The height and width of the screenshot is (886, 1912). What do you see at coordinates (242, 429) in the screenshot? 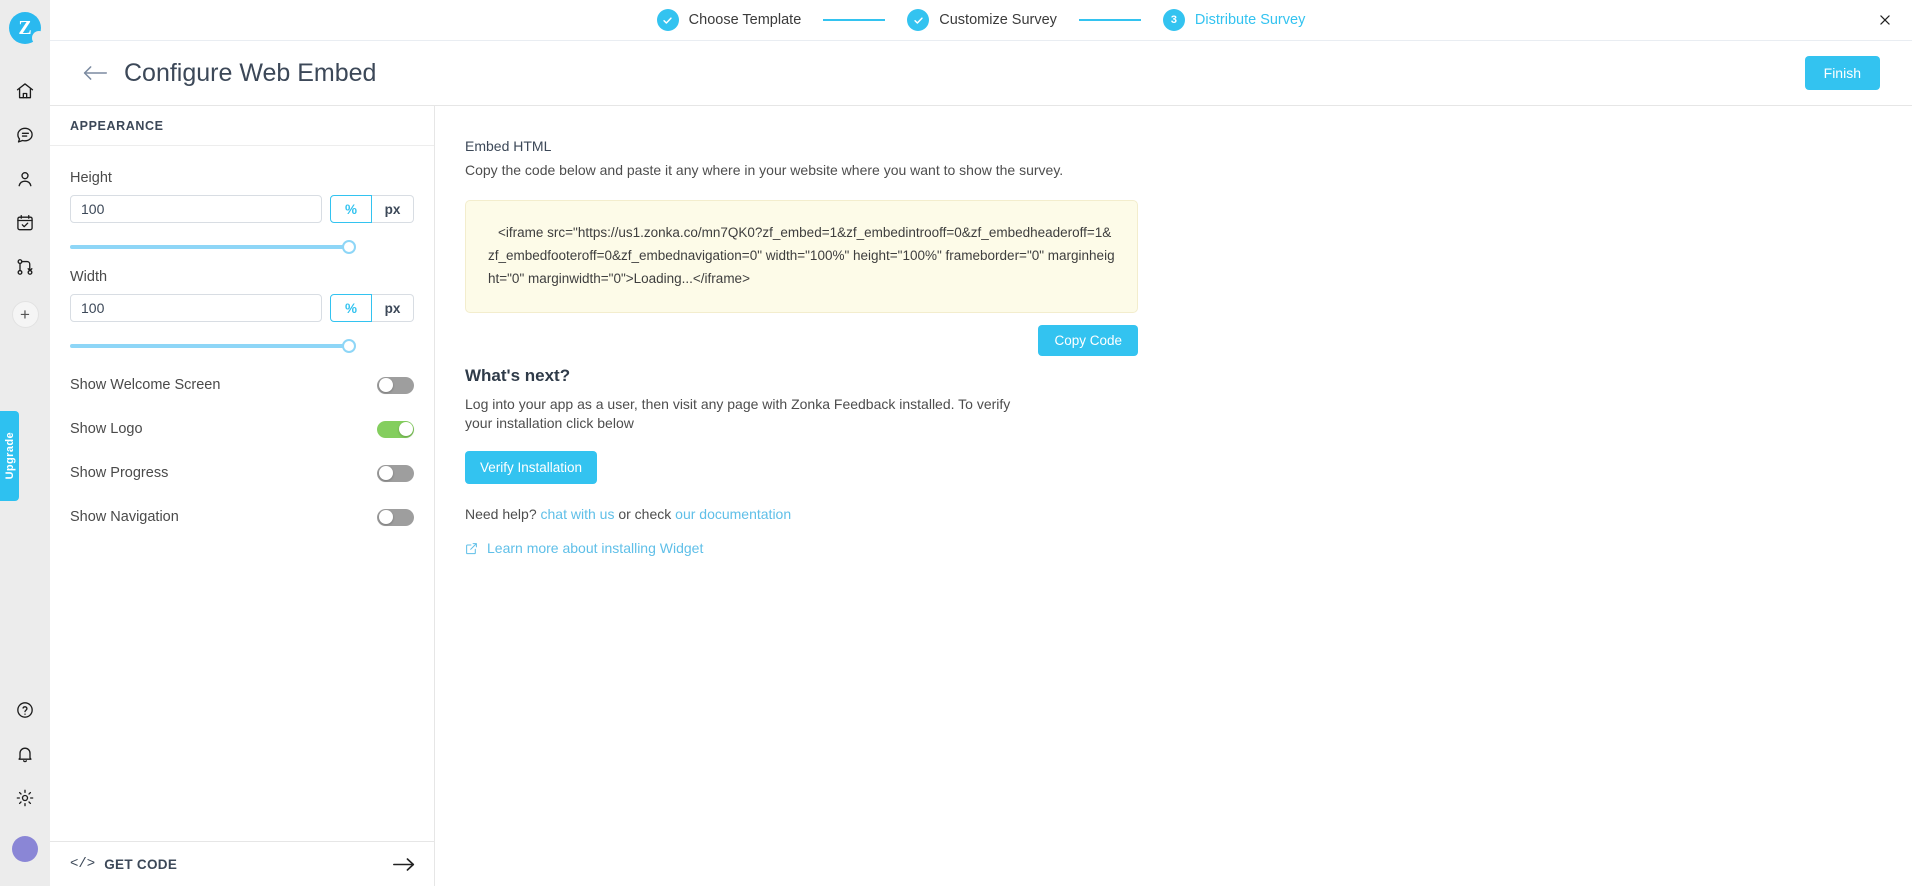
I see `toggle-row-logo: Show Logo` at bounding box center [242, 429].